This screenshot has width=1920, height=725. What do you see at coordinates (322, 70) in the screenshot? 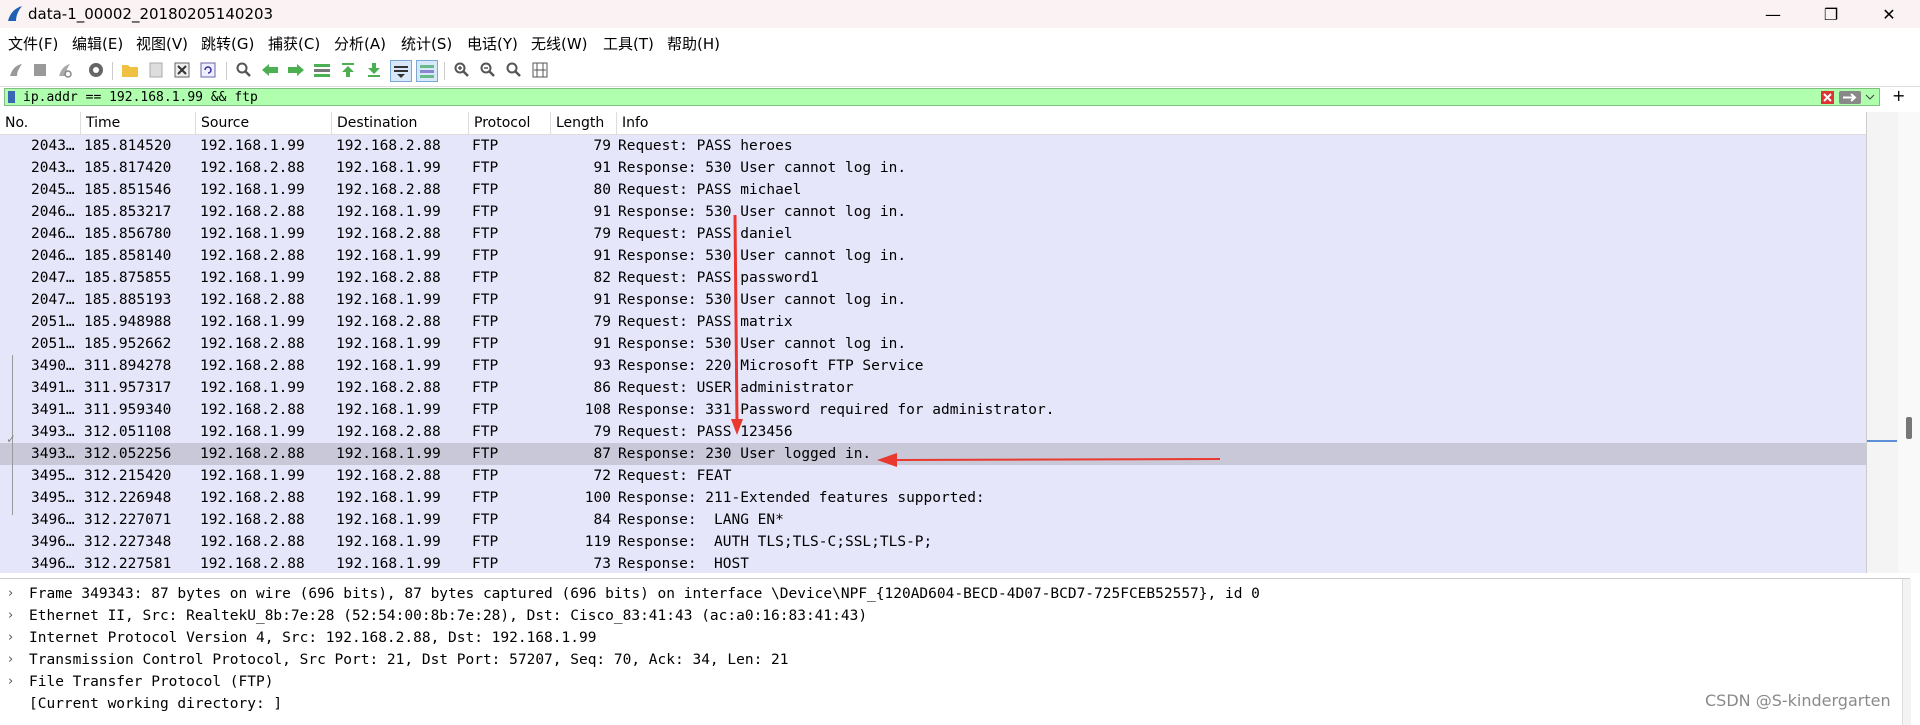
I see `go-to-packet-icon` at bounding box center [322, 70].